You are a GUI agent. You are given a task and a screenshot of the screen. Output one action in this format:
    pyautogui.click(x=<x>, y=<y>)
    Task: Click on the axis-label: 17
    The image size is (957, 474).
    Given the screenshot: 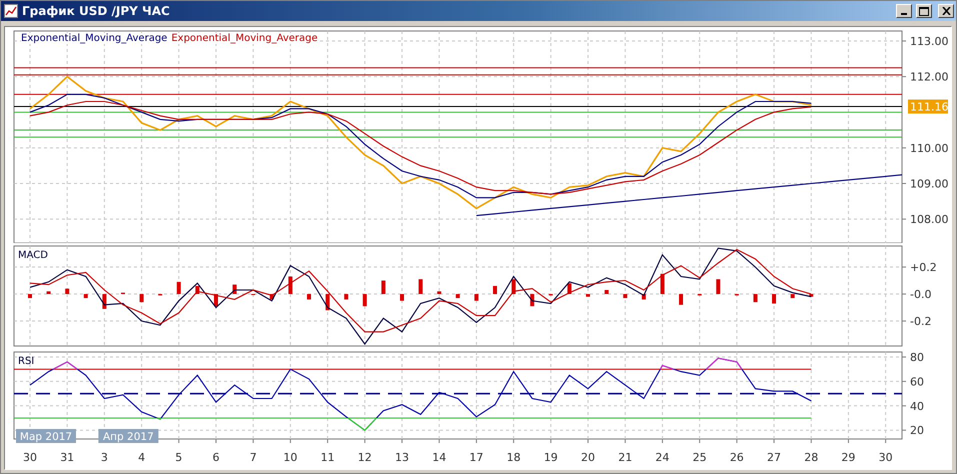 What is the action you would take?
    pyautogui.click(x=476, y=457)
    